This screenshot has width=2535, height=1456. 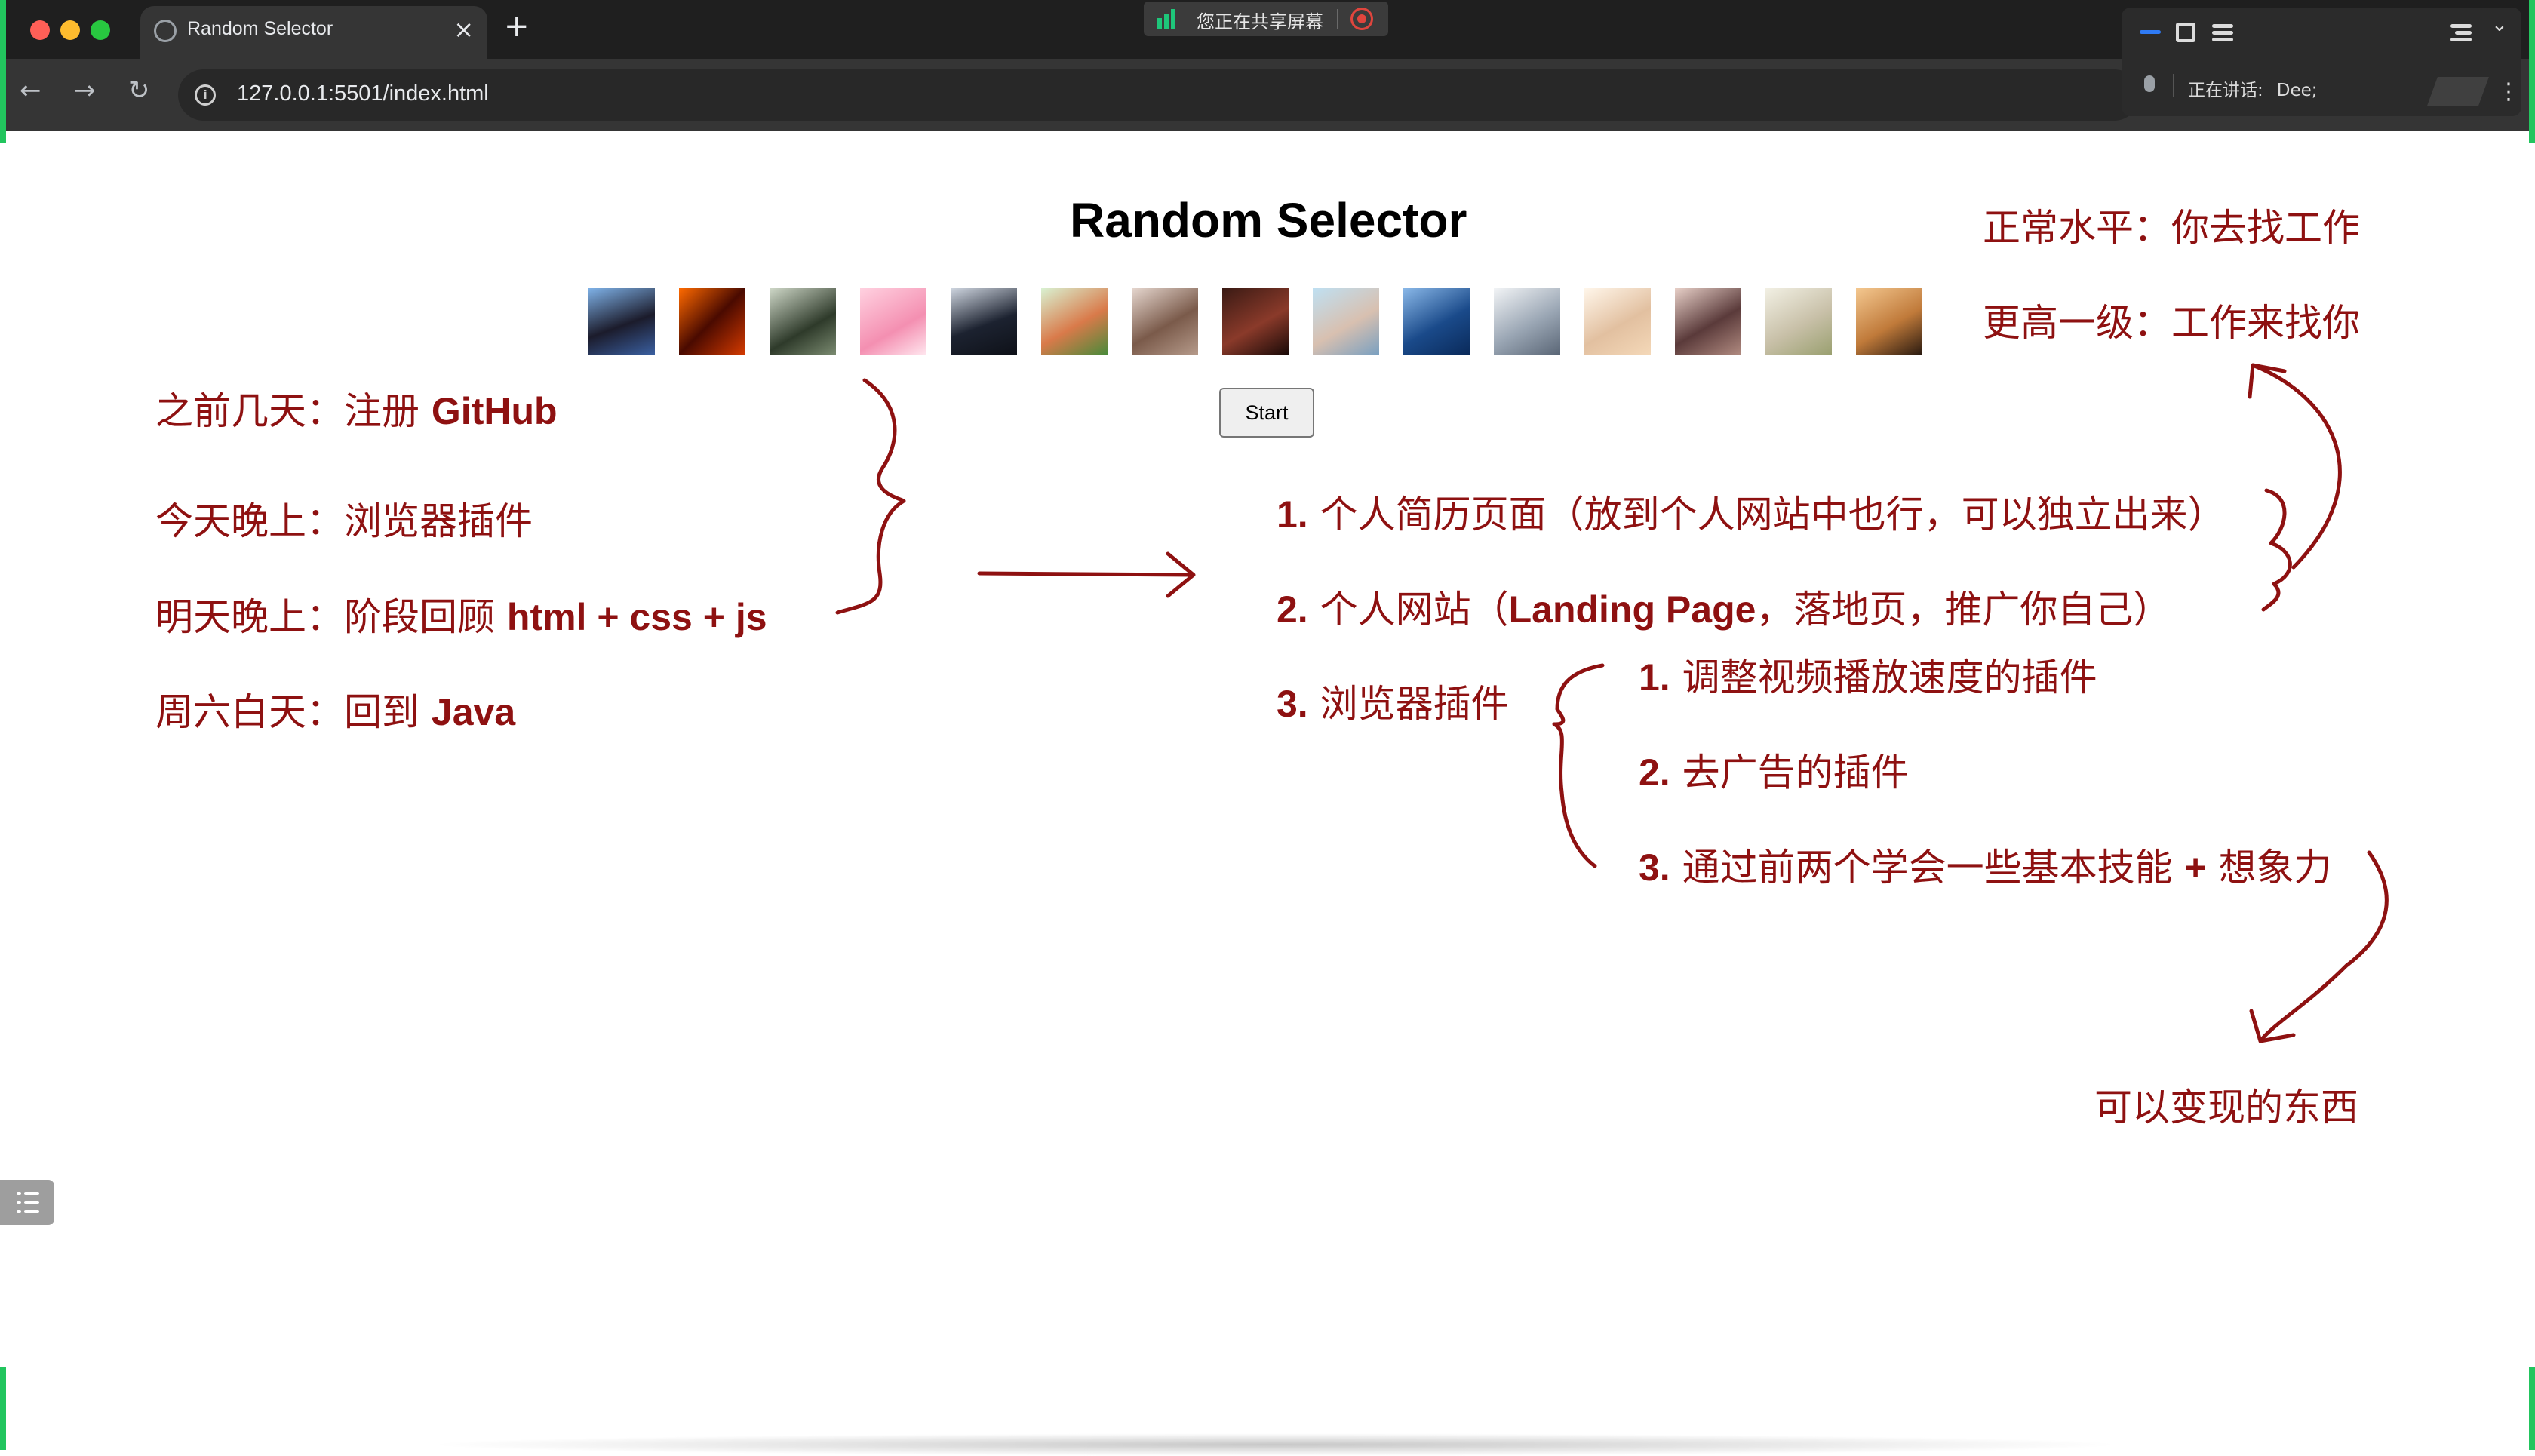 I want to click on note-text: 去广告的插件, so click(x=1790, y=772).